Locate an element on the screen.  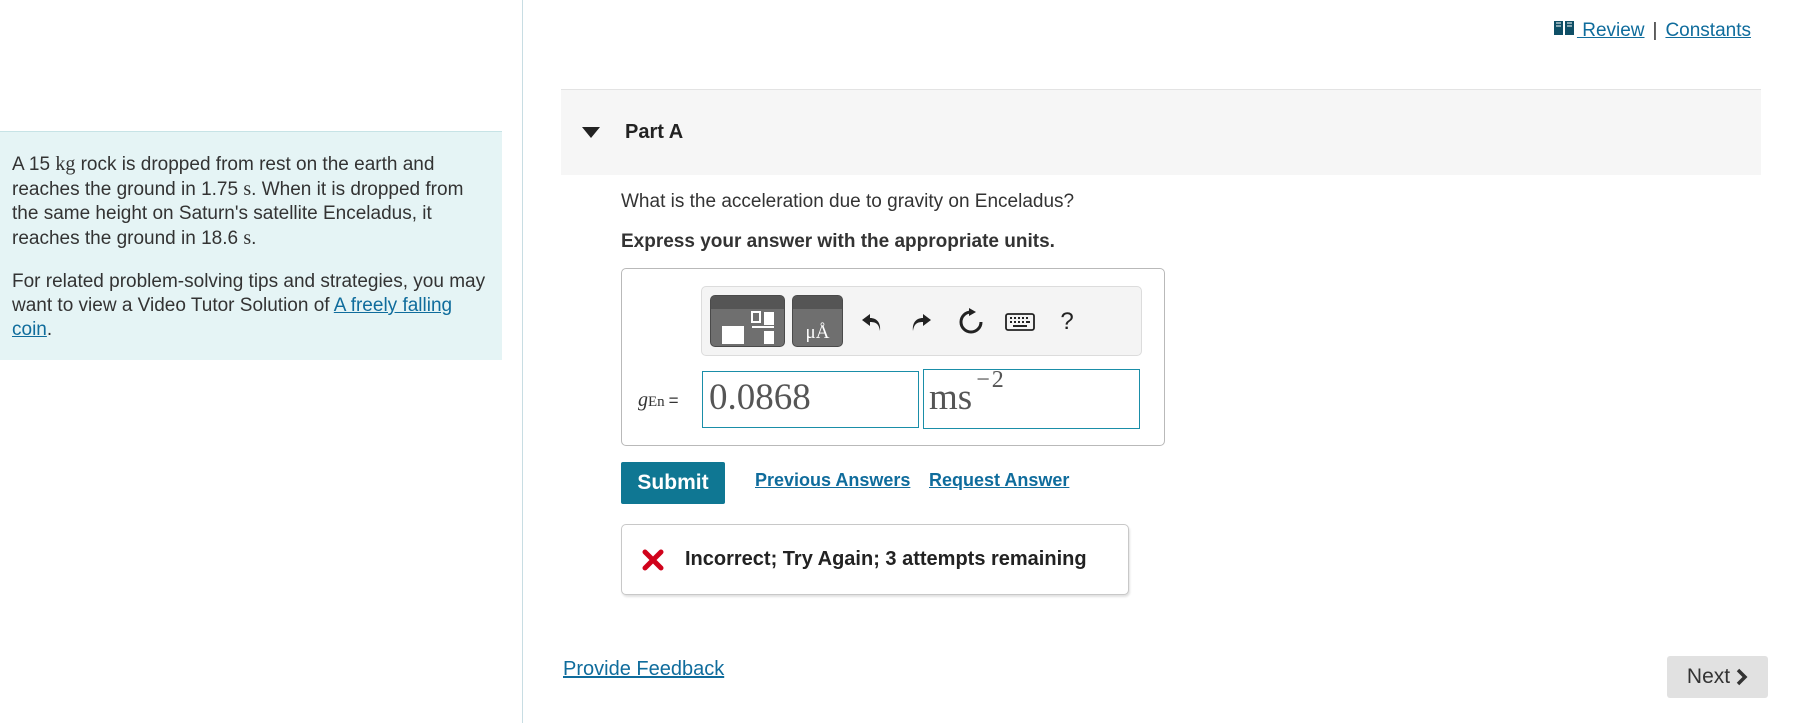
collapse-caret-icon is located at coordinates (591, 132).